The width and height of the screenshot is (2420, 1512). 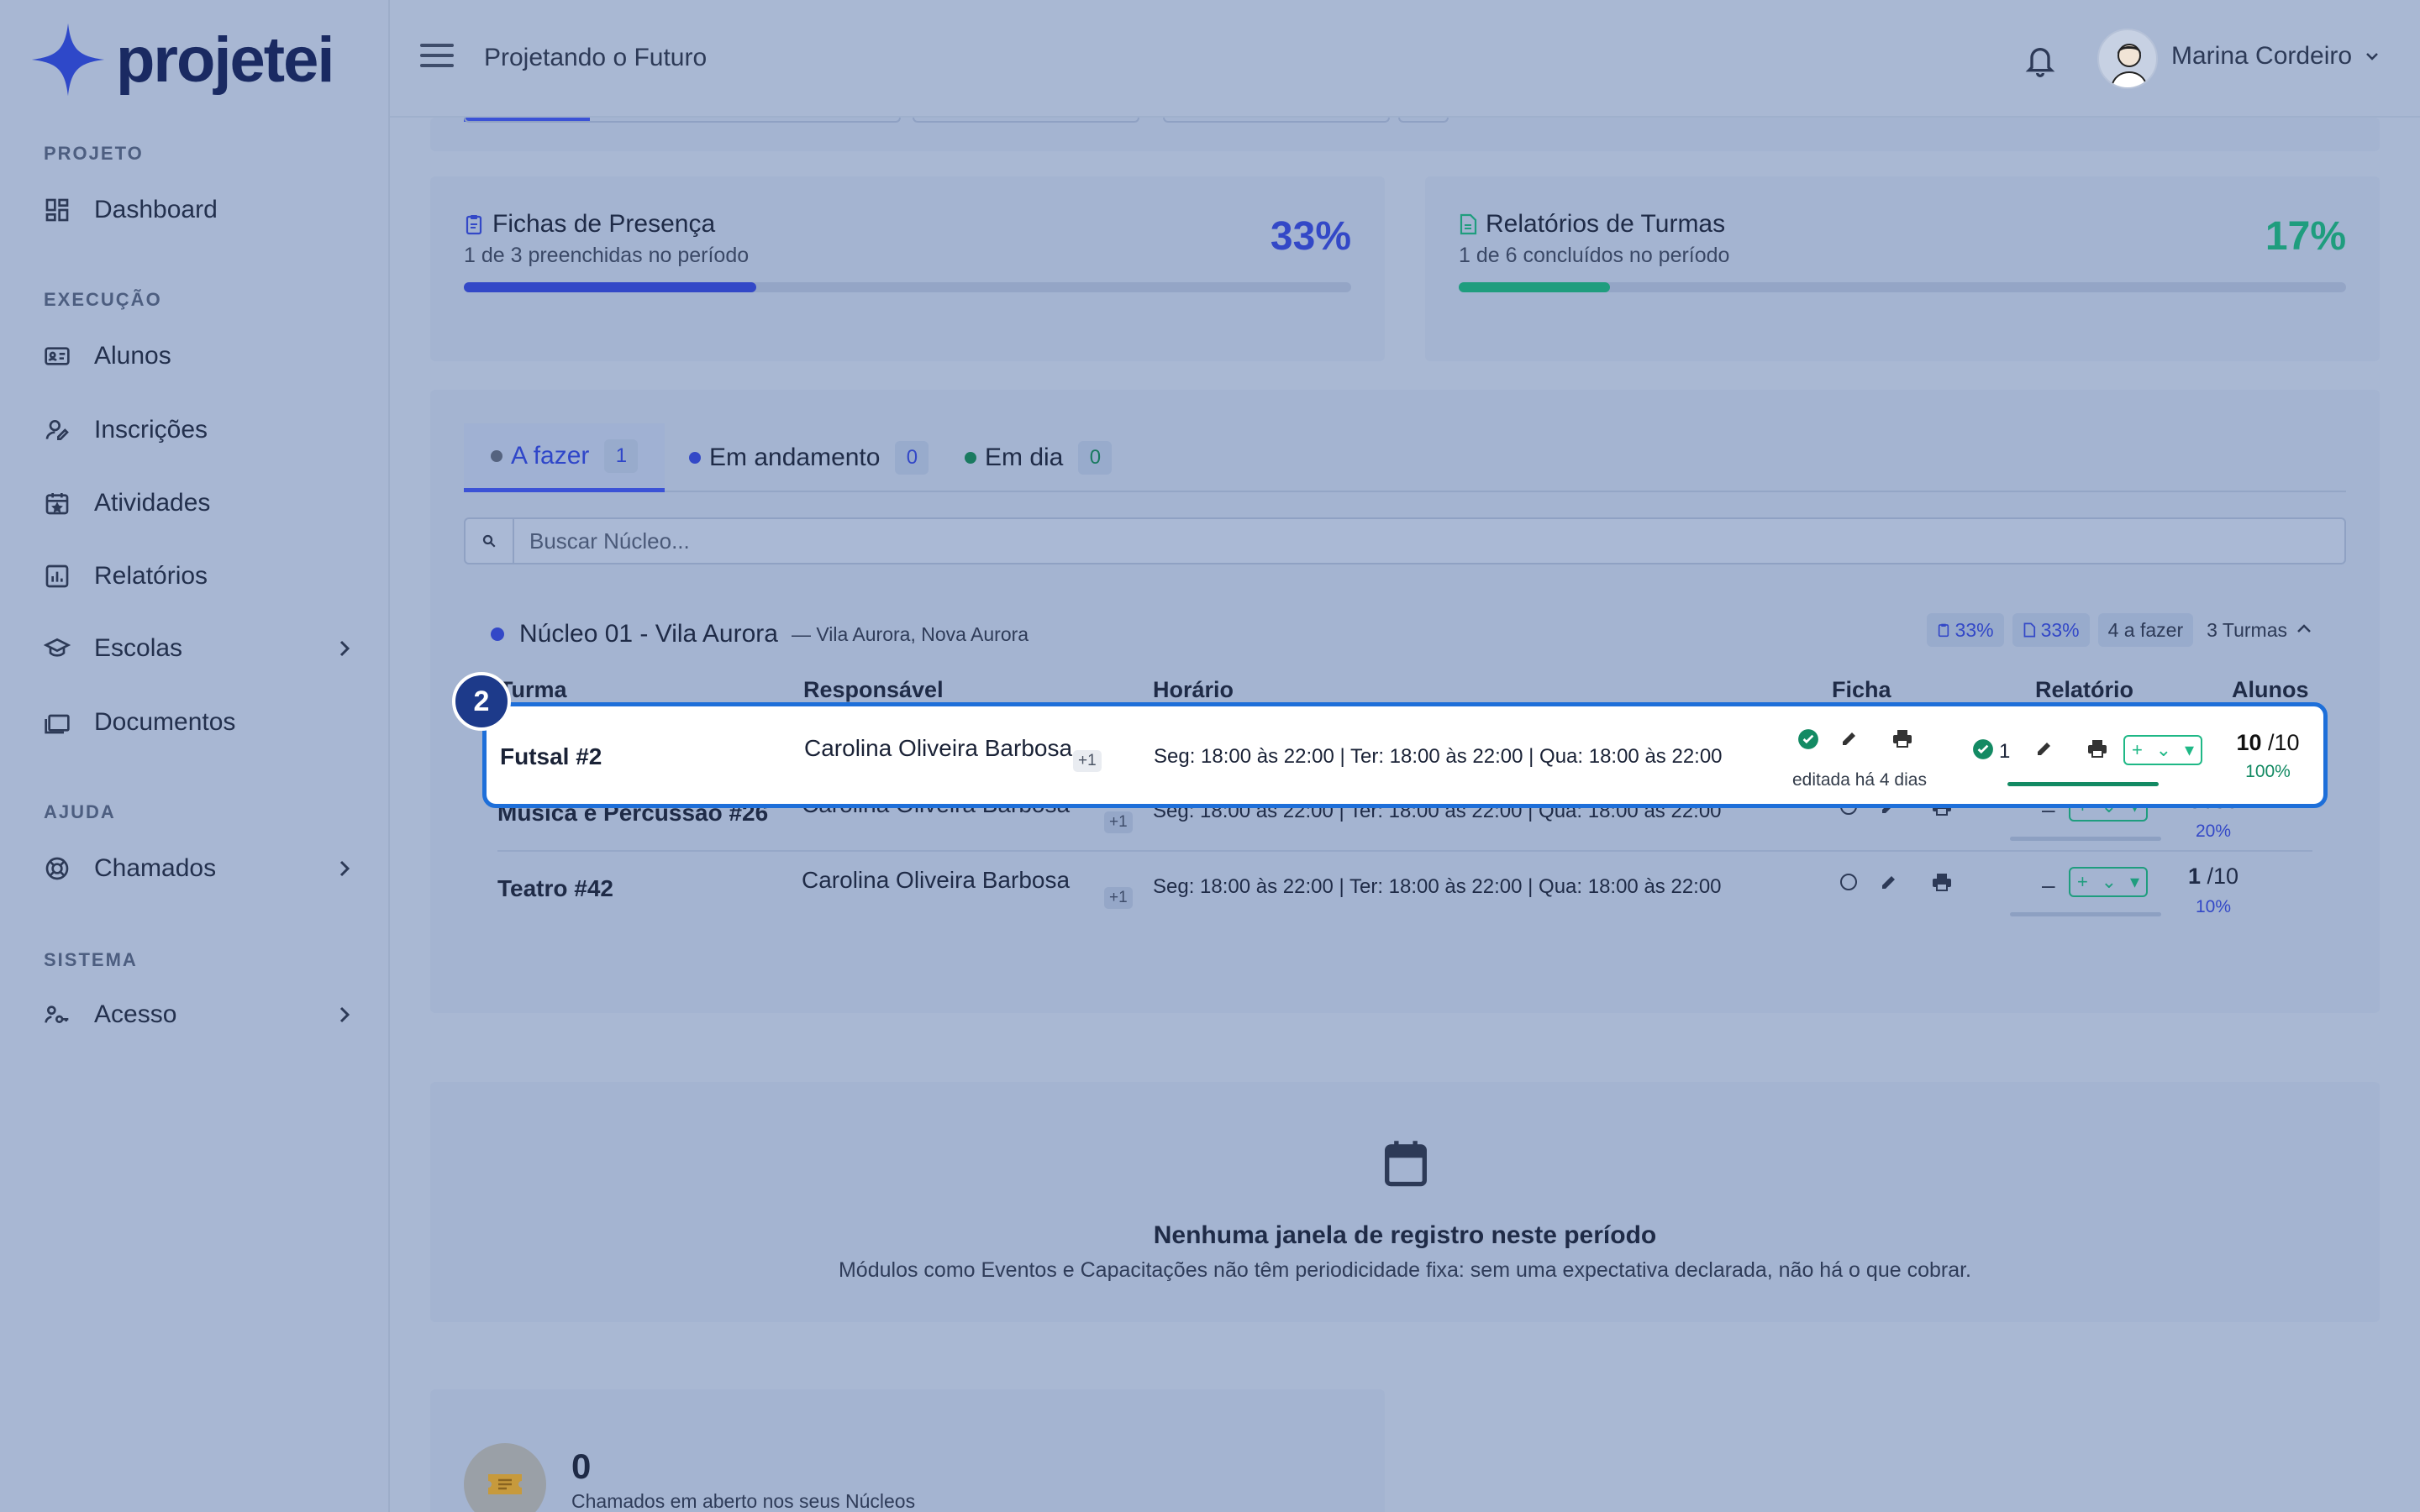 I want to click on sidebar-item-acesso: Acesso, so click(x=197, y=1015).